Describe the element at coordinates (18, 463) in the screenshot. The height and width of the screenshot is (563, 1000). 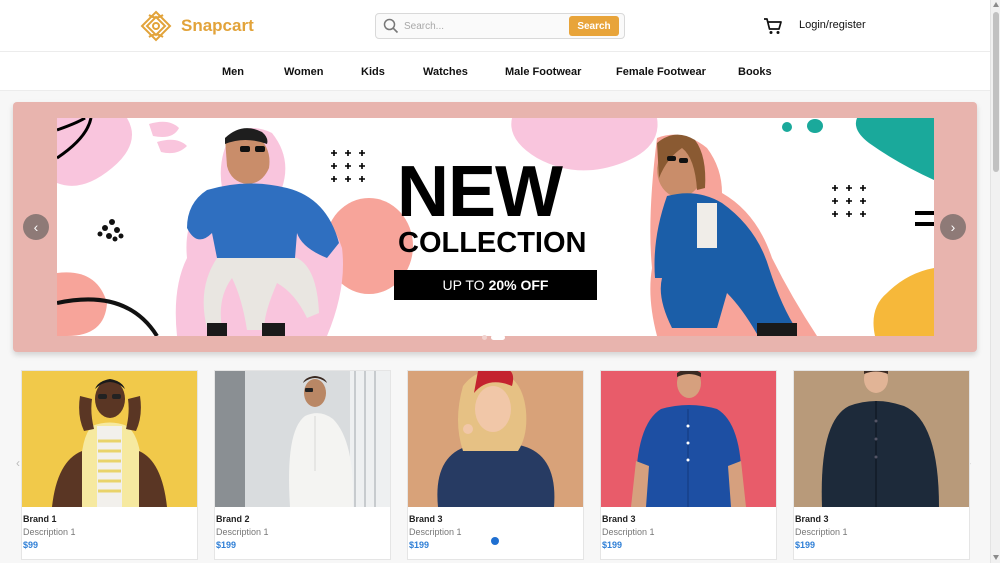
I see `products-prev-icon: ‹` at that location.